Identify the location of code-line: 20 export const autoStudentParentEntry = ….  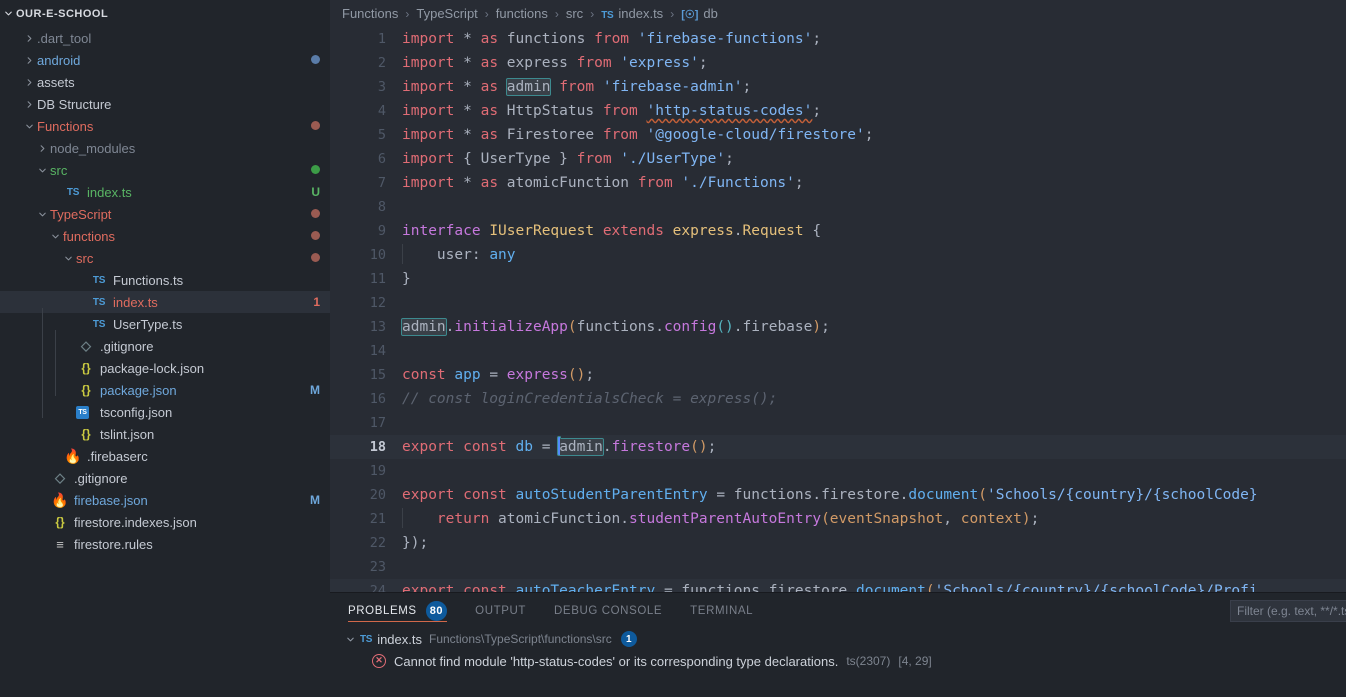
(838, 495).